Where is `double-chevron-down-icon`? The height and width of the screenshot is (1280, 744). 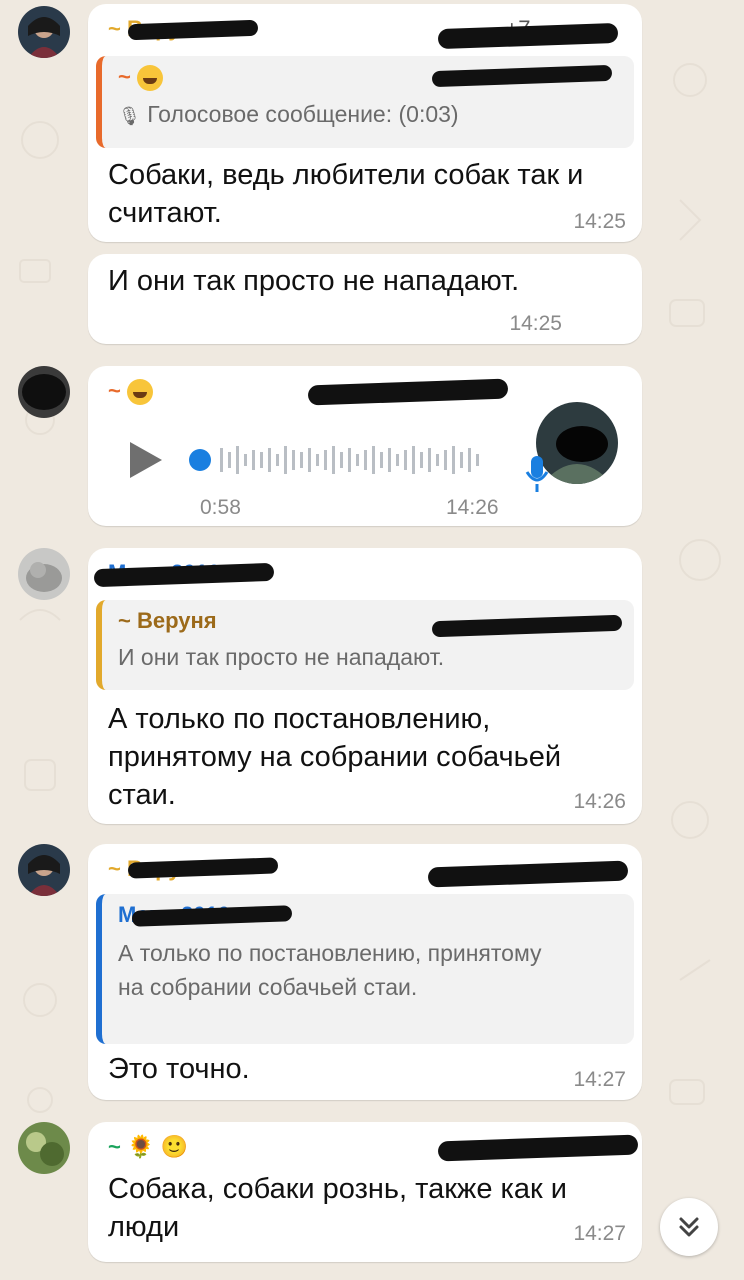
double-chevron-down-icon is located at coordinates (689, 1227).